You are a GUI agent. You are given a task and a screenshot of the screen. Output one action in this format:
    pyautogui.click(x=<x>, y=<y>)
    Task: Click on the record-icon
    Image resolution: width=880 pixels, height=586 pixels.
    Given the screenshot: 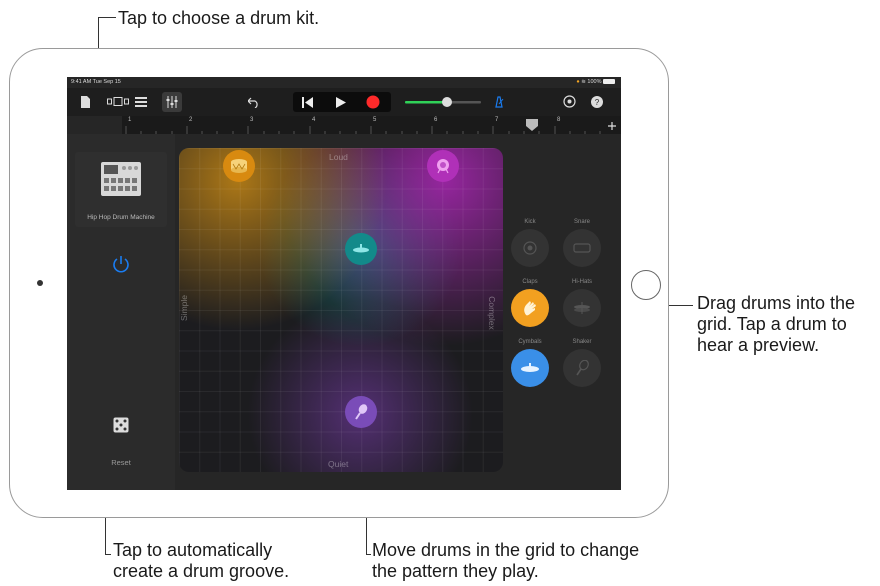 What is the action you would take?
    pyautogui.click(x=373, y=101)
    